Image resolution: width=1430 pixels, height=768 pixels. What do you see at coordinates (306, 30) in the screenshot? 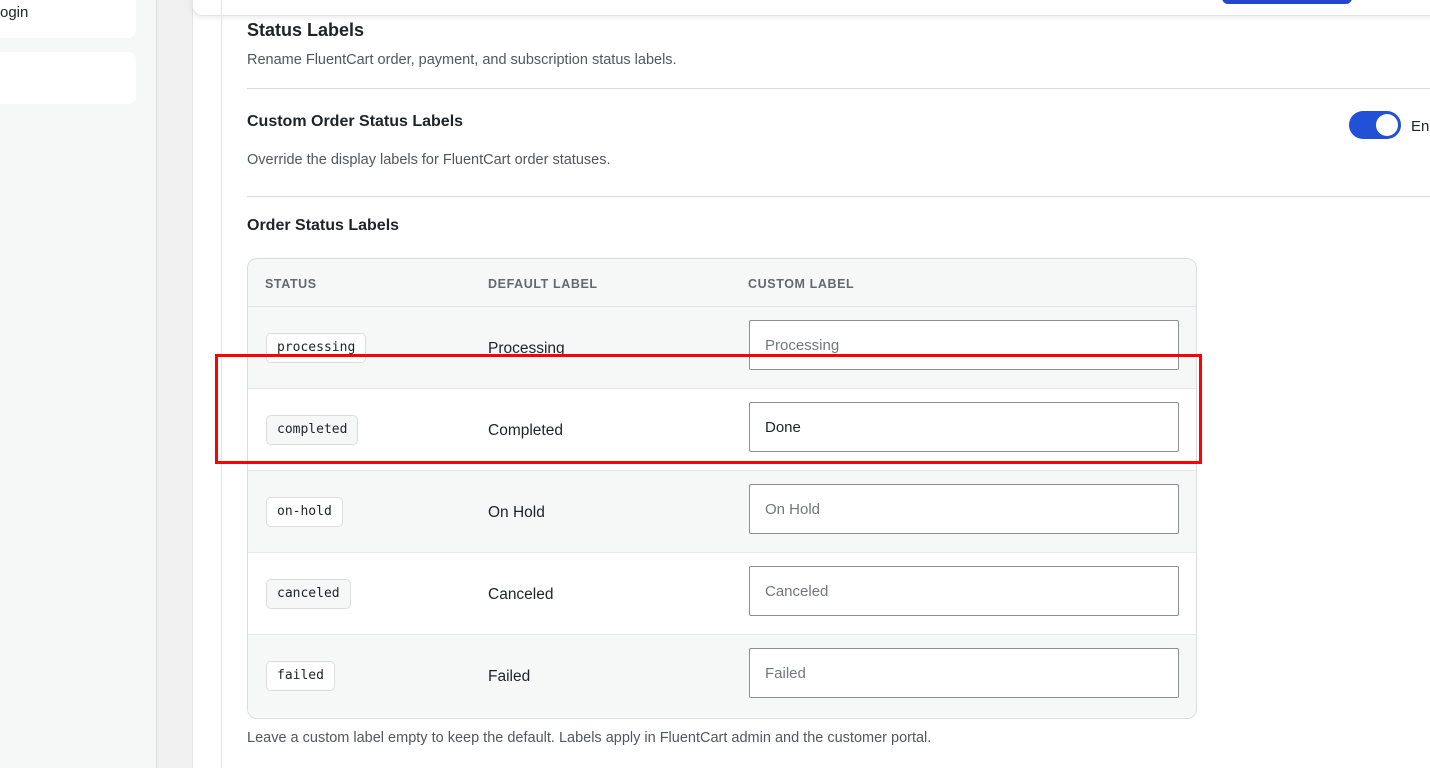
I see `section-title: Status Labels` at bounding box center [306, 30].